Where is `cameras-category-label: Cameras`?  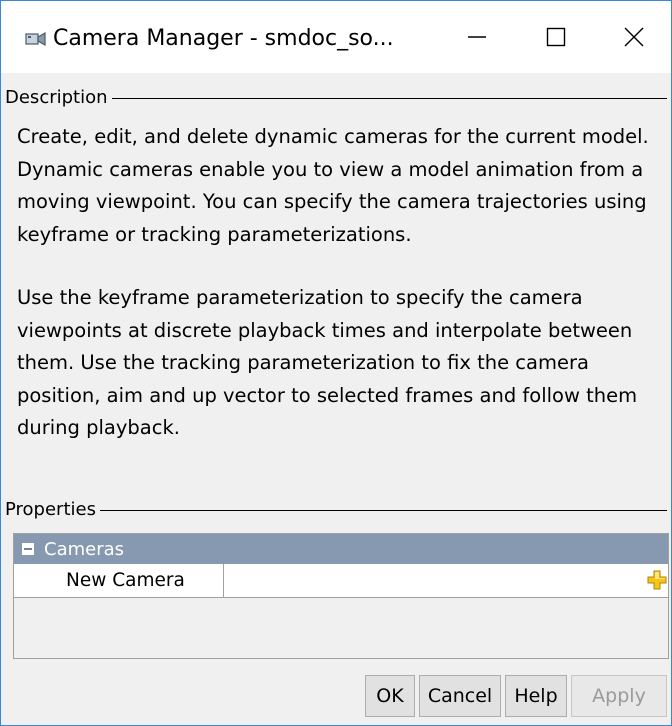
cameras-category-label: Cameras is located at coordinates (84, 549).